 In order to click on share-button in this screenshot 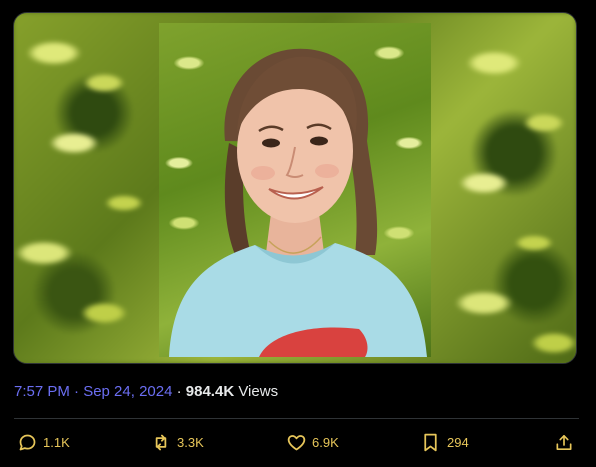, I will do `click(564, 442)`.